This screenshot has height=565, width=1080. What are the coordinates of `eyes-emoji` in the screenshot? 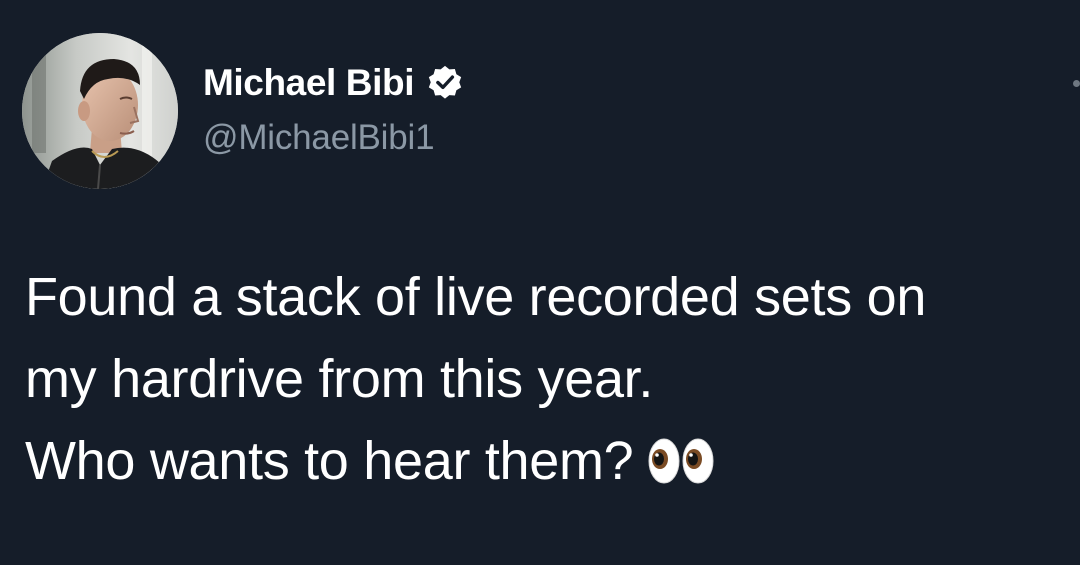 It's located at (681, 461).